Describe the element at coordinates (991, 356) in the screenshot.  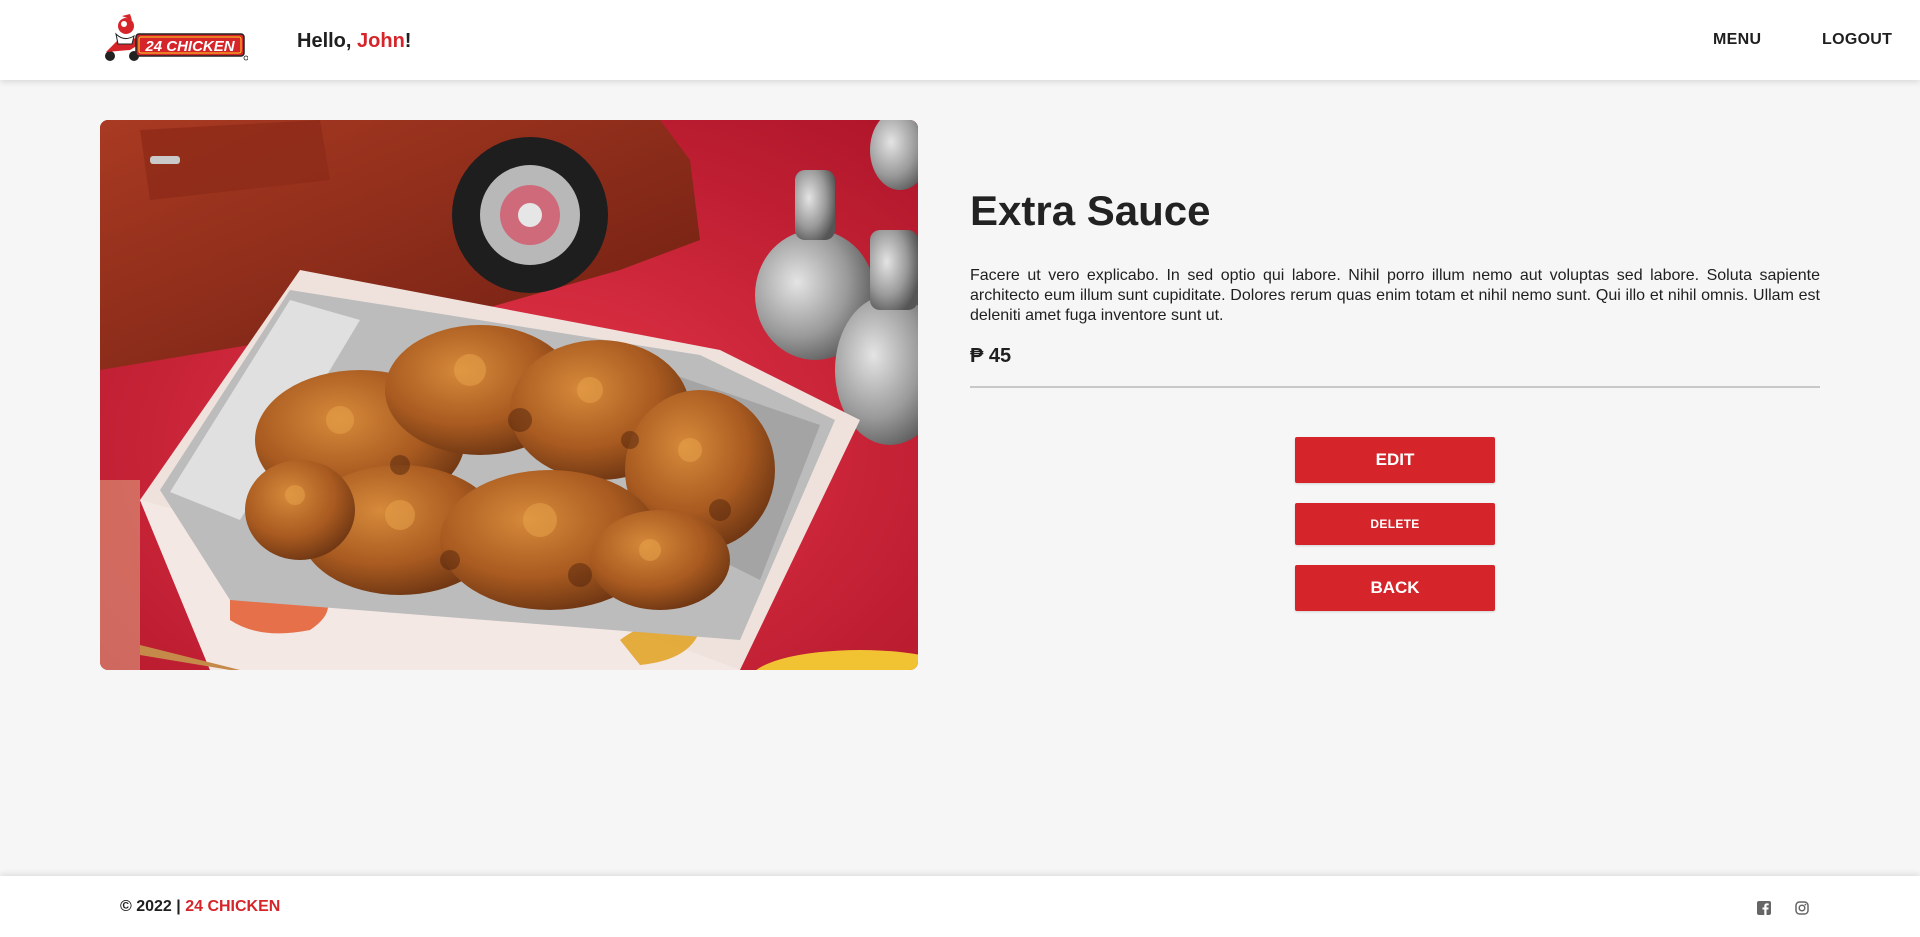
I see `product-price: ₱ 45` at that location.